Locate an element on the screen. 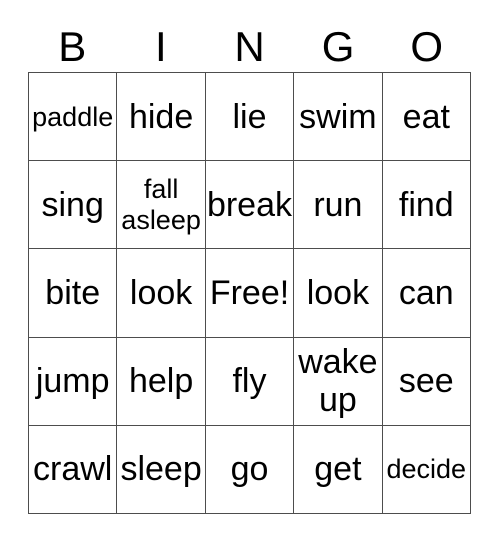 The height and width of the screenshot is (544, 500). bingo-cell-r3c4: look is located at coordinates (338, 293).